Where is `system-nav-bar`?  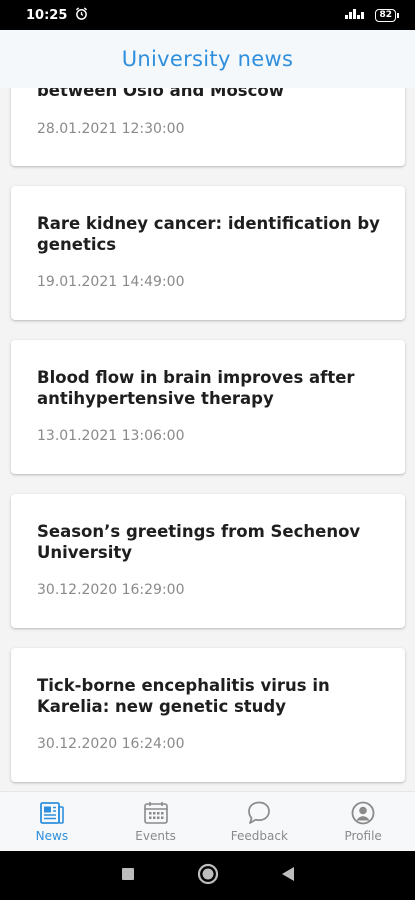 system-nav-bar is located at coordinates (207, 875).